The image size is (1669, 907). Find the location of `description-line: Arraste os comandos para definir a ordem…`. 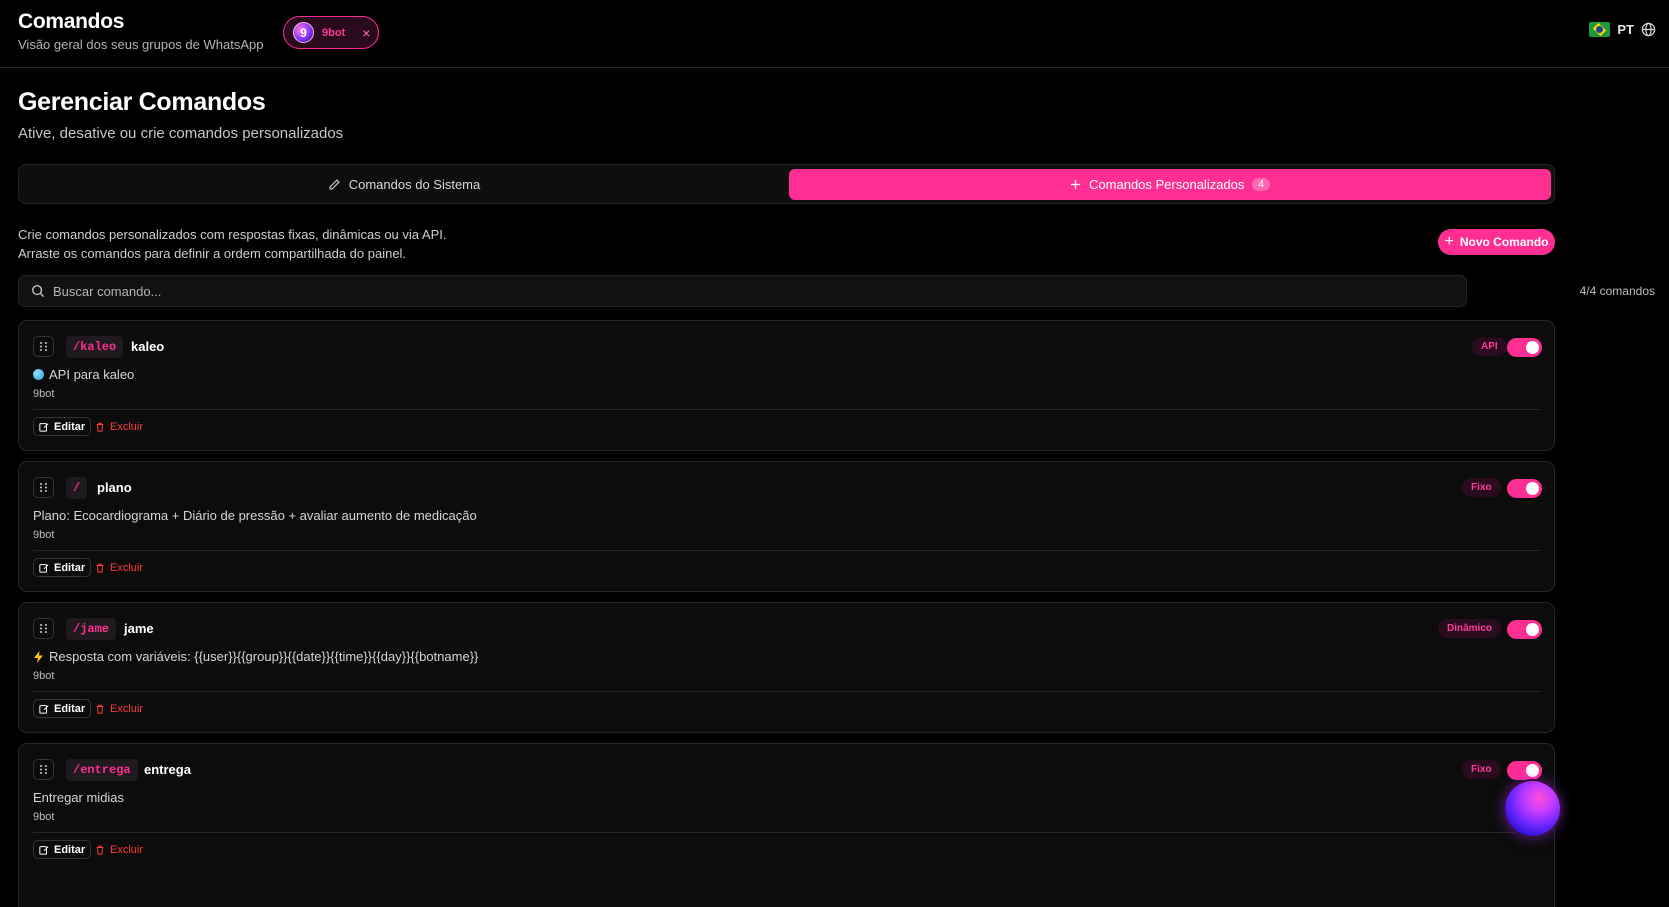

description-line: Arraste os comandos para definir a ordem… is located at coordinates (212, 253).